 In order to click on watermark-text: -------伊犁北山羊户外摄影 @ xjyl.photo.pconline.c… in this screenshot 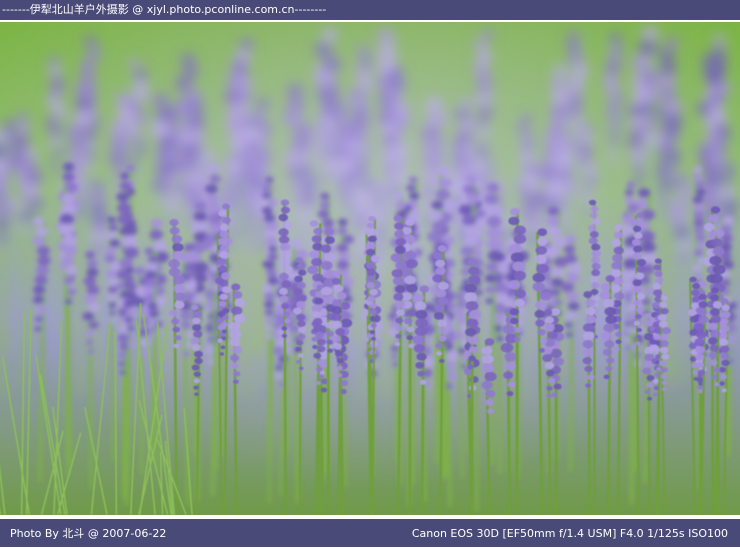, I will do `click(163, 9)`.